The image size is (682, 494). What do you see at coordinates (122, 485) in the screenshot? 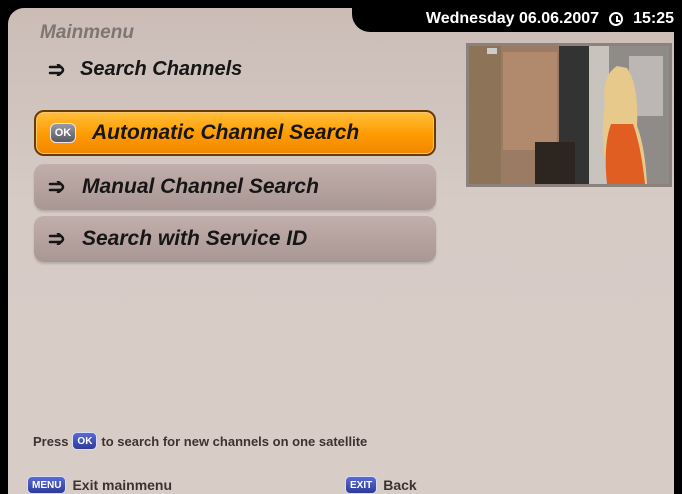
I see `footer-exit-mainmenu-label: Exit mainmenu` at bounding box center [122, 485].